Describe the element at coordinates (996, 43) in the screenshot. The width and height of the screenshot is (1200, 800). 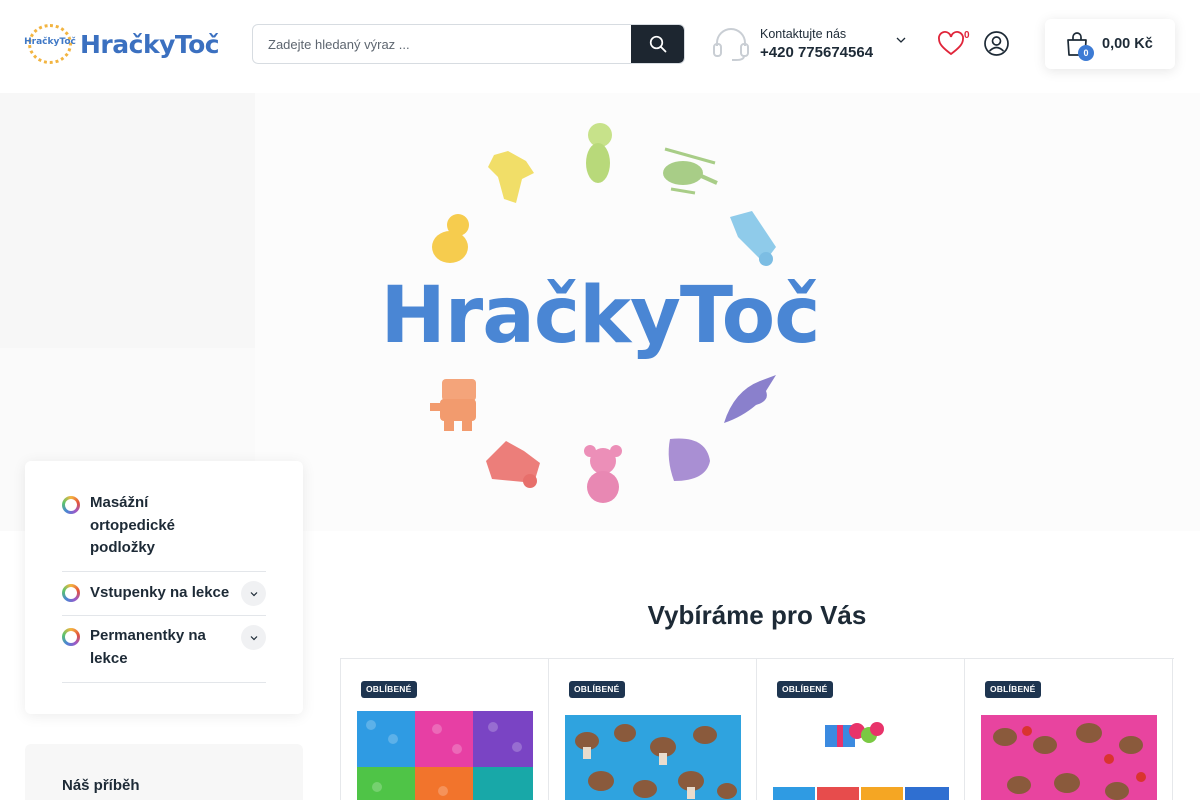
I see `user-account-icon` at that location.